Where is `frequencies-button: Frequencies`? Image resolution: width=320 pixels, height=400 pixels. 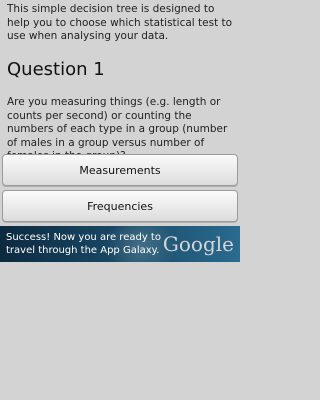
frequencies-button: Frequencies is located at coordinates (120, 206).